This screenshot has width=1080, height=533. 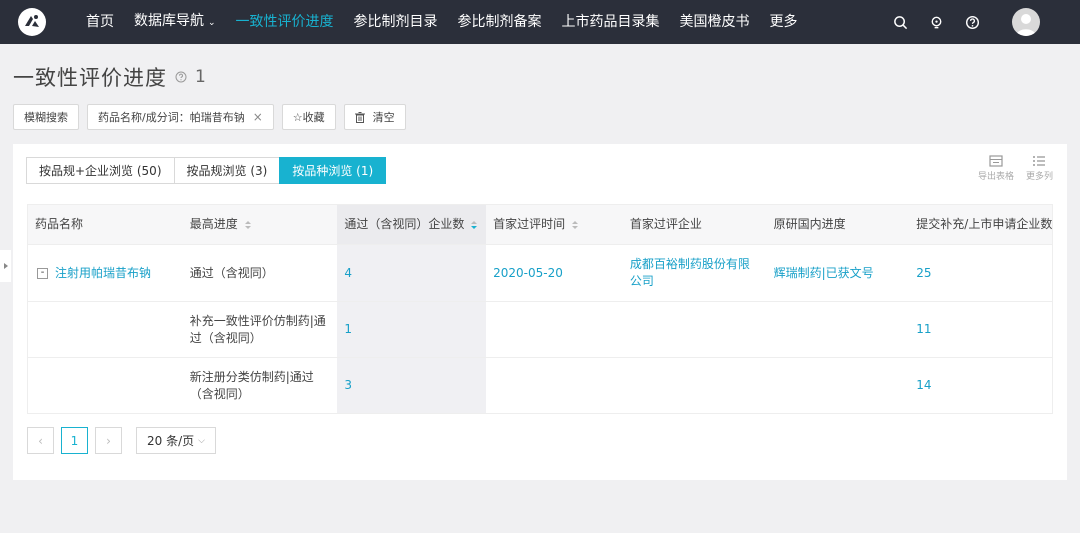 I want to click on cell-applicants: 11, so click(x=980, y=329).